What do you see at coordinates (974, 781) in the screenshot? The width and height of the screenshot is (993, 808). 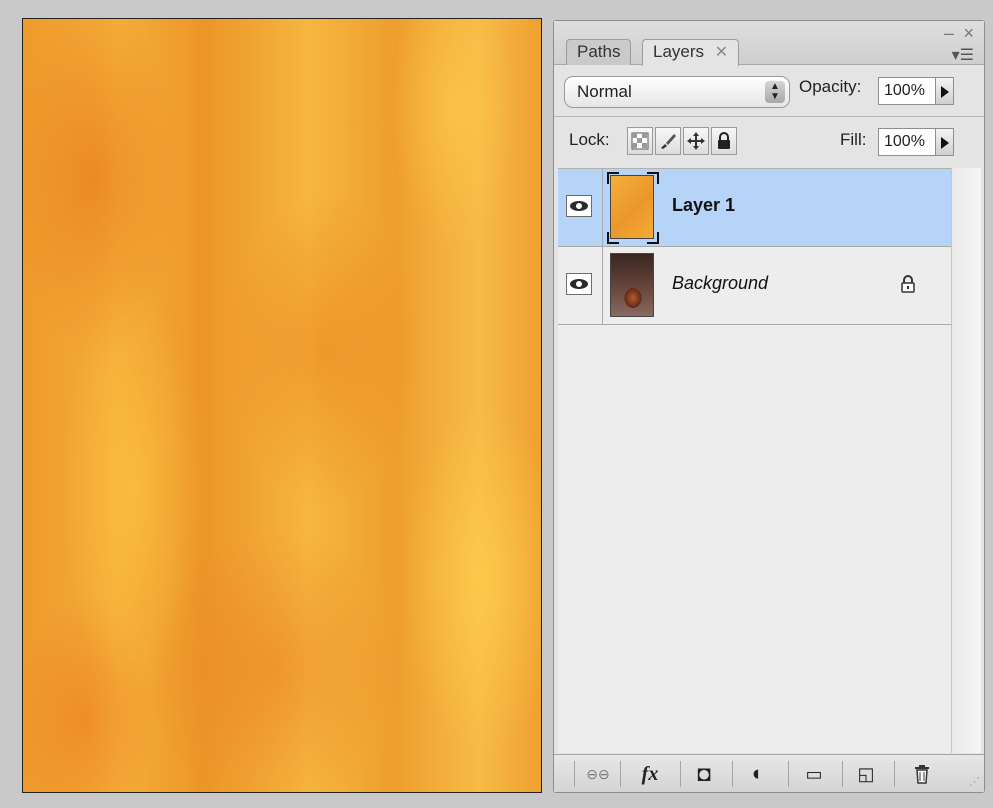 I see `resize-grip-icon: ⋰` at bounding box center [974, 781].